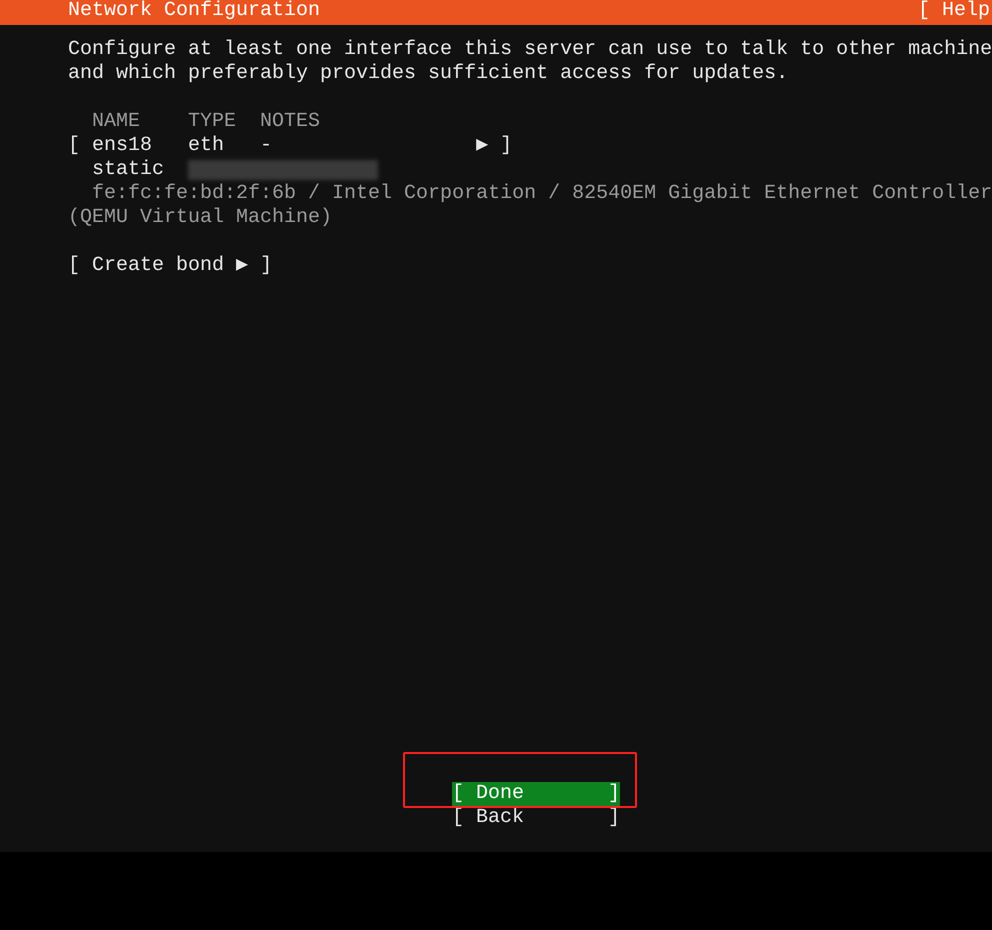  Describe the element at coordinates (530, 50) in the screenshot. I see `intro-text: Configure at least one interface this server can use to talk to other machine` at that location.